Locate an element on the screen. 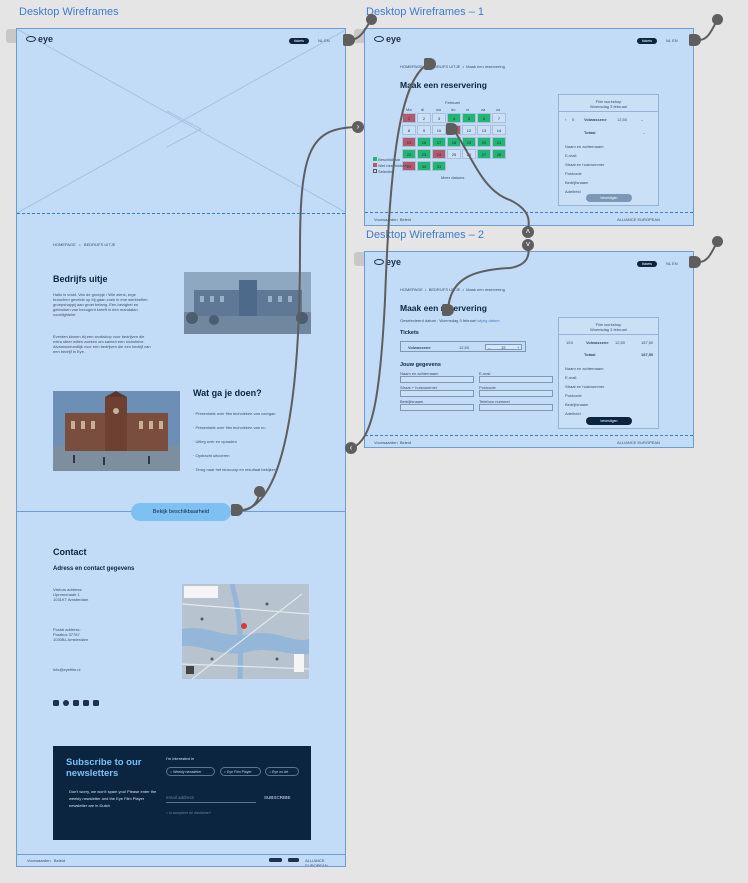 The height and width of the screenshot is (883, 748). option-eye-on-art: ○ Eye on Art is located at coordinates (282, 771).